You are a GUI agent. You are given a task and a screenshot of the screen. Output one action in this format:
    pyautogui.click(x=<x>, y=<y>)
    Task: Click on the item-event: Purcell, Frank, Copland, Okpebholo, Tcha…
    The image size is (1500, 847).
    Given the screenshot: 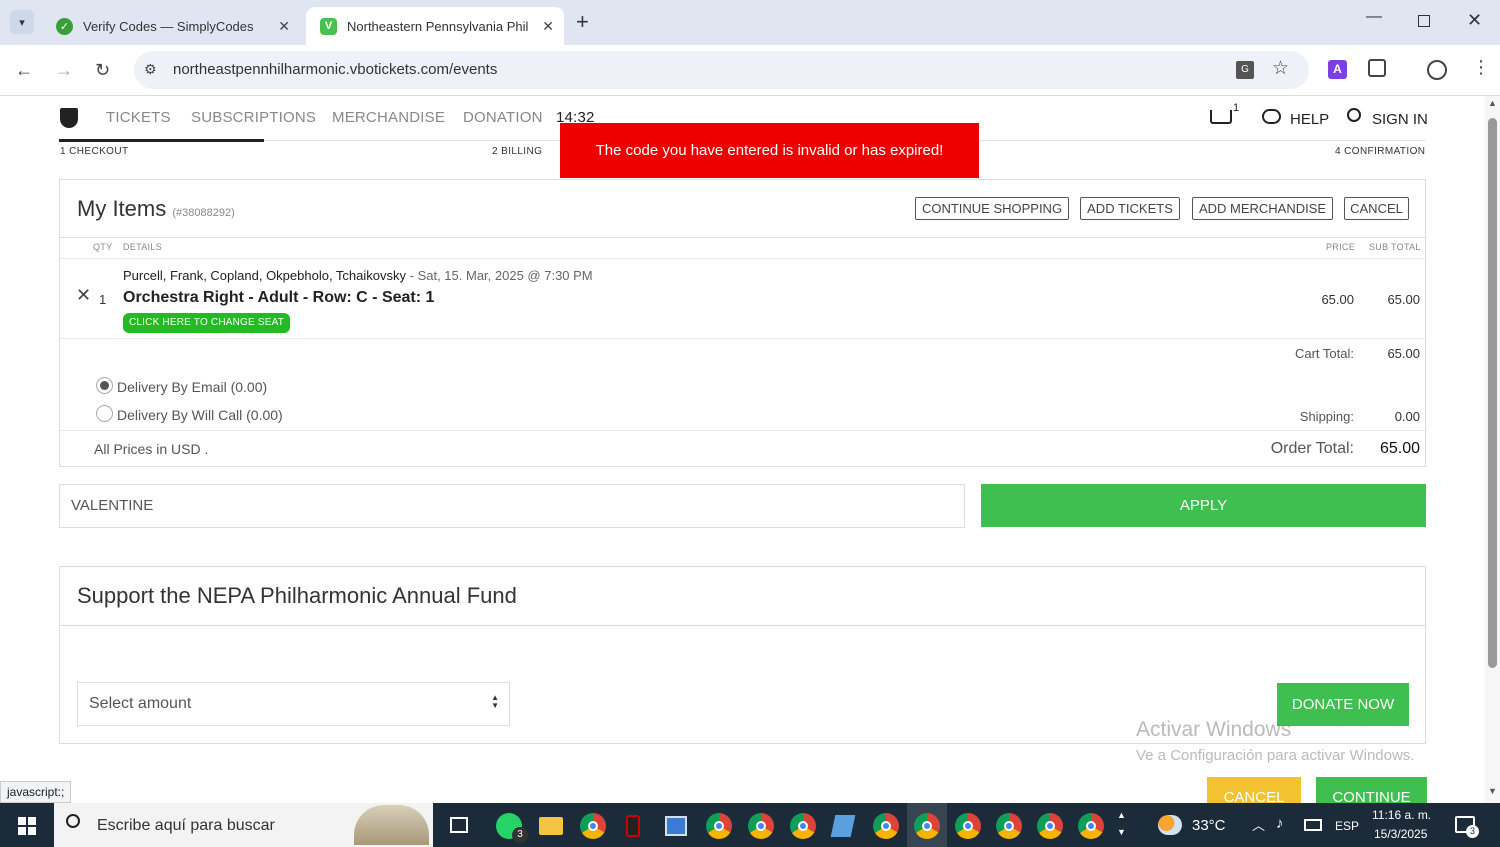 What is the action you would take?
    pyautogui.click(x=358, y=275)
    